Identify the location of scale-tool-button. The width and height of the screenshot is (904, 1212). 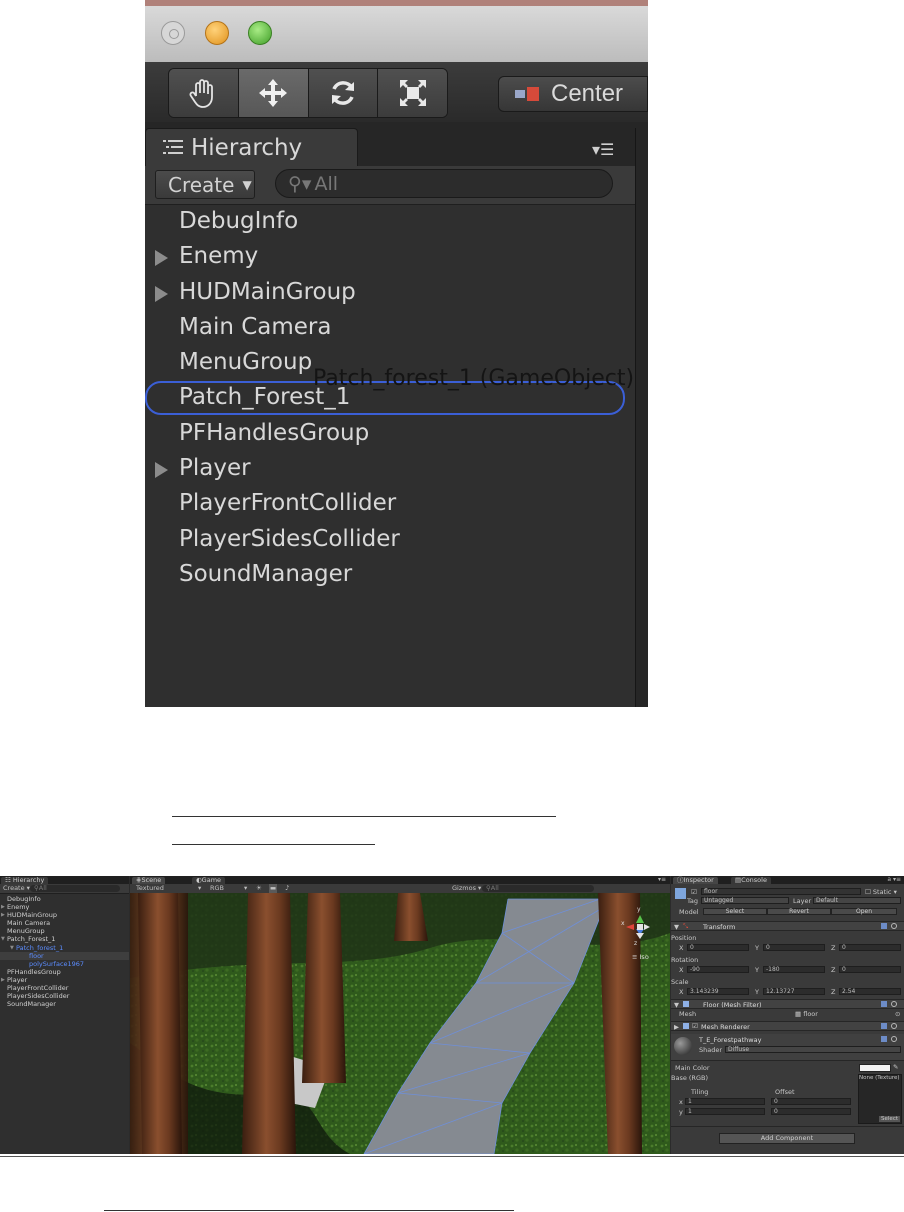
(412, 93).